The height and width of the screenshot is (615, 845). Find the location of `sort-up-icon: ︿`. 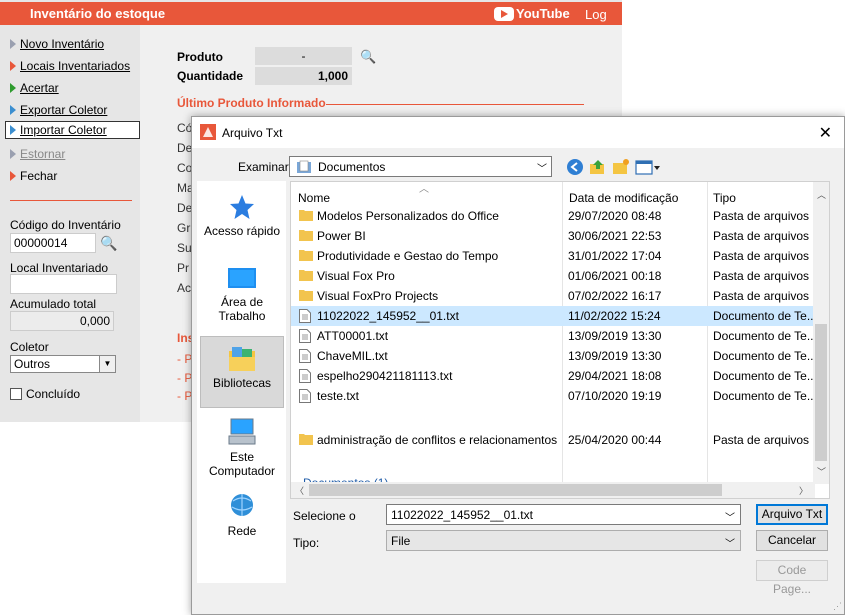

sort-up-icon: ︿ is located at coordinates (424, 189).